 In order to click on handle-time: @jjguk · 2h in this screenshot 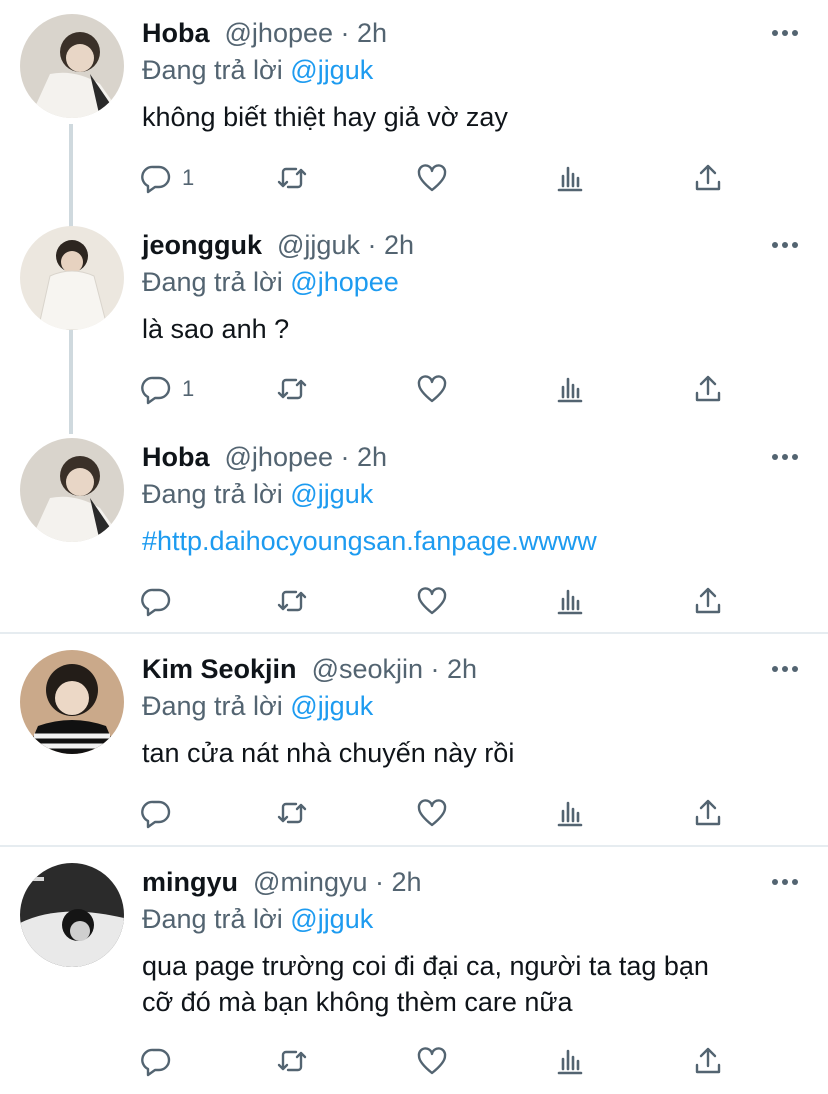, I will do `click(345, 245)`.